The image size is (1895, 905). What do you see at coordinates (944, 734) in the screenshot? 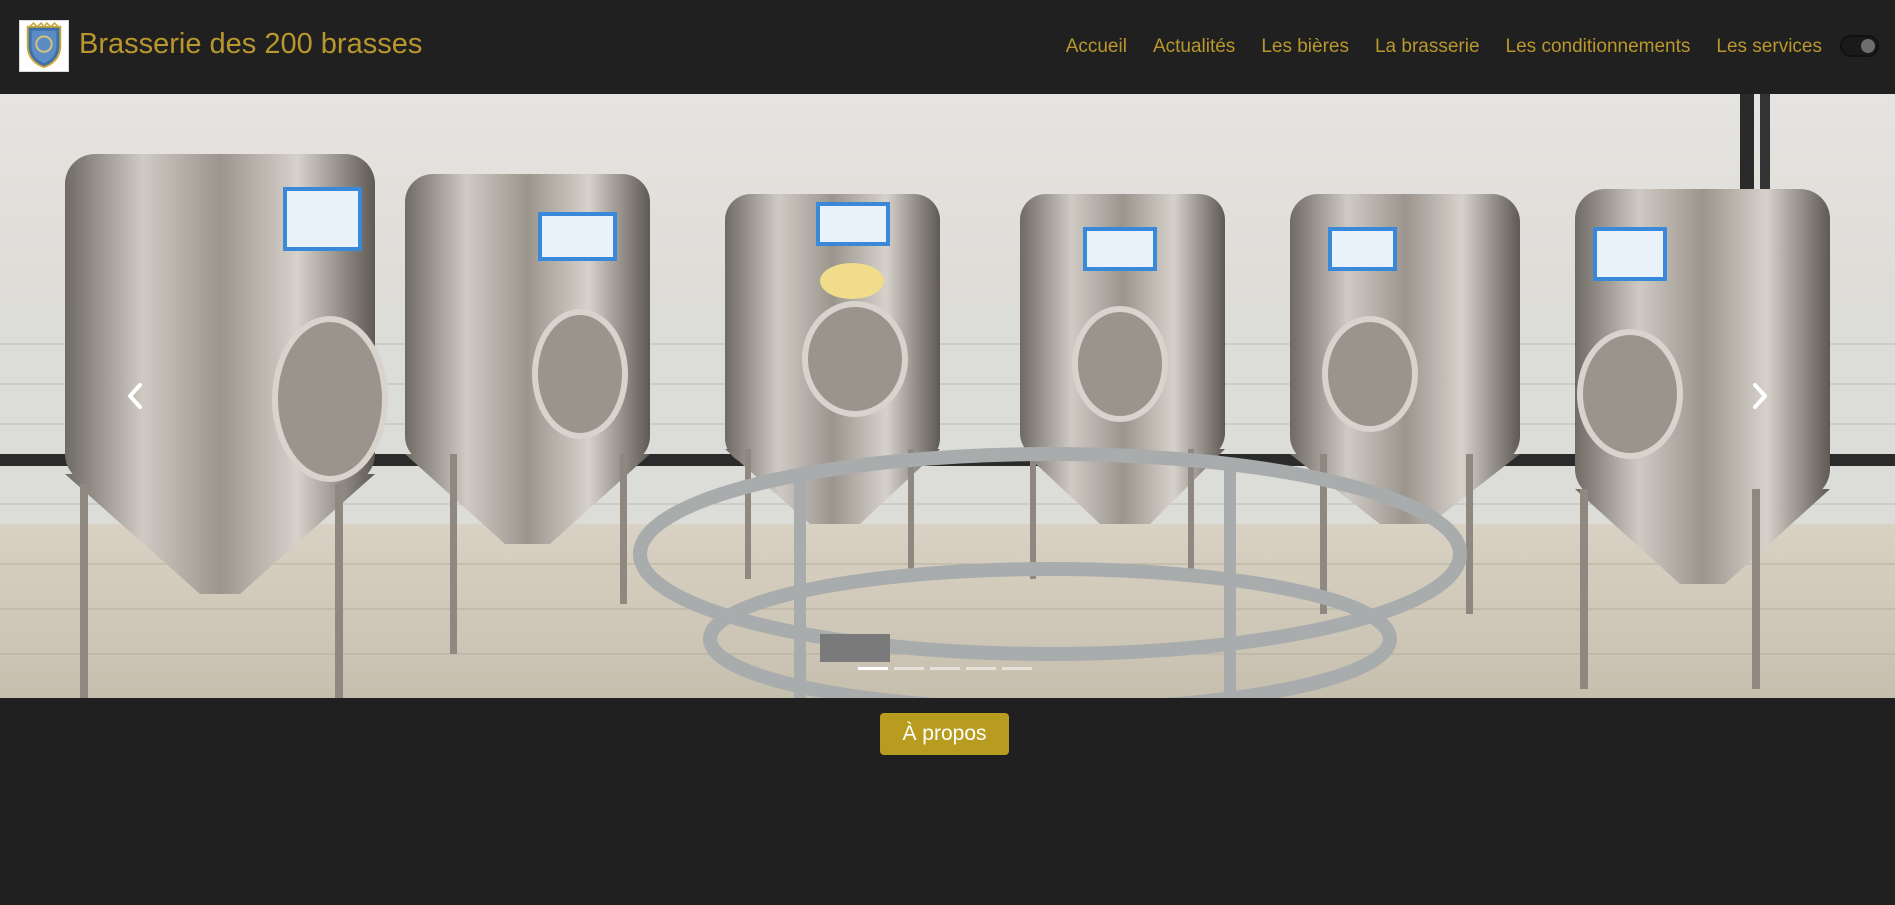
I see `about-button: À propos` at bounding box center [944, 734].